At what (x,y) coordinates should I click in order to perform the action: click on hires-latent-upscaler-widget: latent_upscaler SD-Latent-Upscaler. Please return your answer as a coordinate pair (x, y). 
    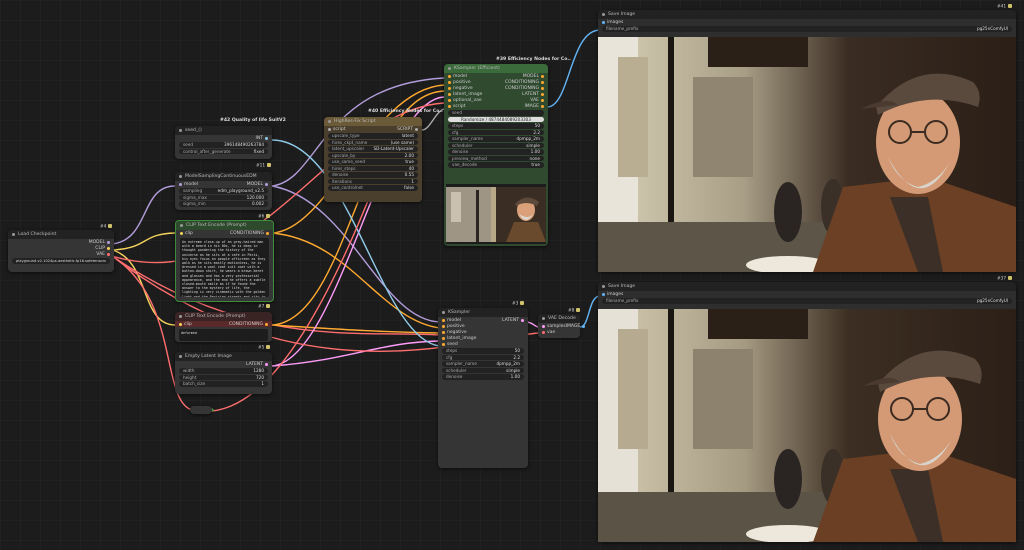
    Looking at the image, I should click on (373, 149).